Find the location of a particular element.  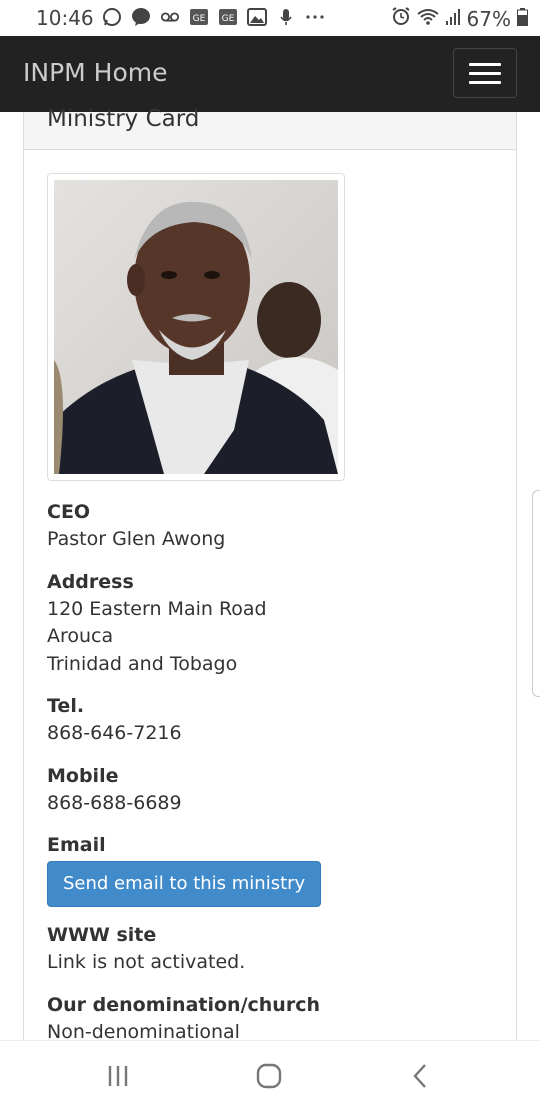

www-section: WWW site Link is not activated. is located at coordinates (267, 949).